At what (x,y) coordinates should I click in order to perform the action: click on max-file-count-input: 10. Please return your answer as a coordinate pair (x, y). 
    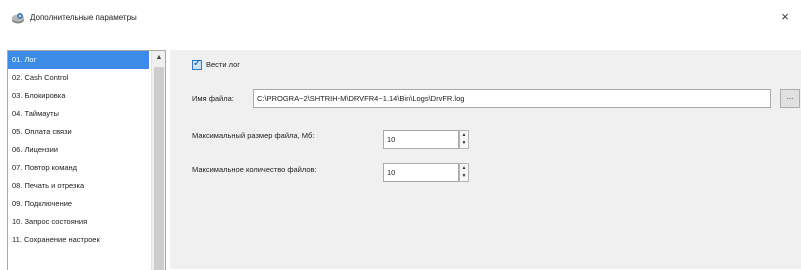
    Looking at the image, I should click on (421, 172).